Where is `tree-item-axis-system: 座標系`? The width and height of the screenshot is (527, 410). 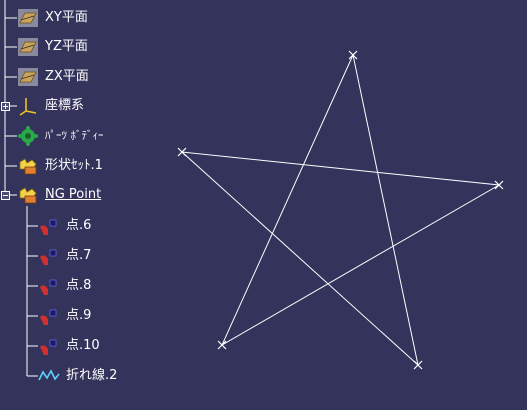 tree-item-axis-system: 座標系 is located at coordinates (50, 106).